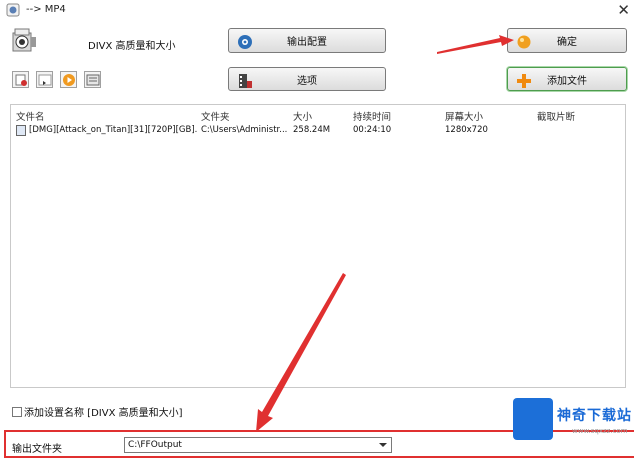 Image resolution: width=638 pixels, height=465 pixels. Describe the element at coordinates (524, 81) in the screenshot. I see `plus-icon` at that location.